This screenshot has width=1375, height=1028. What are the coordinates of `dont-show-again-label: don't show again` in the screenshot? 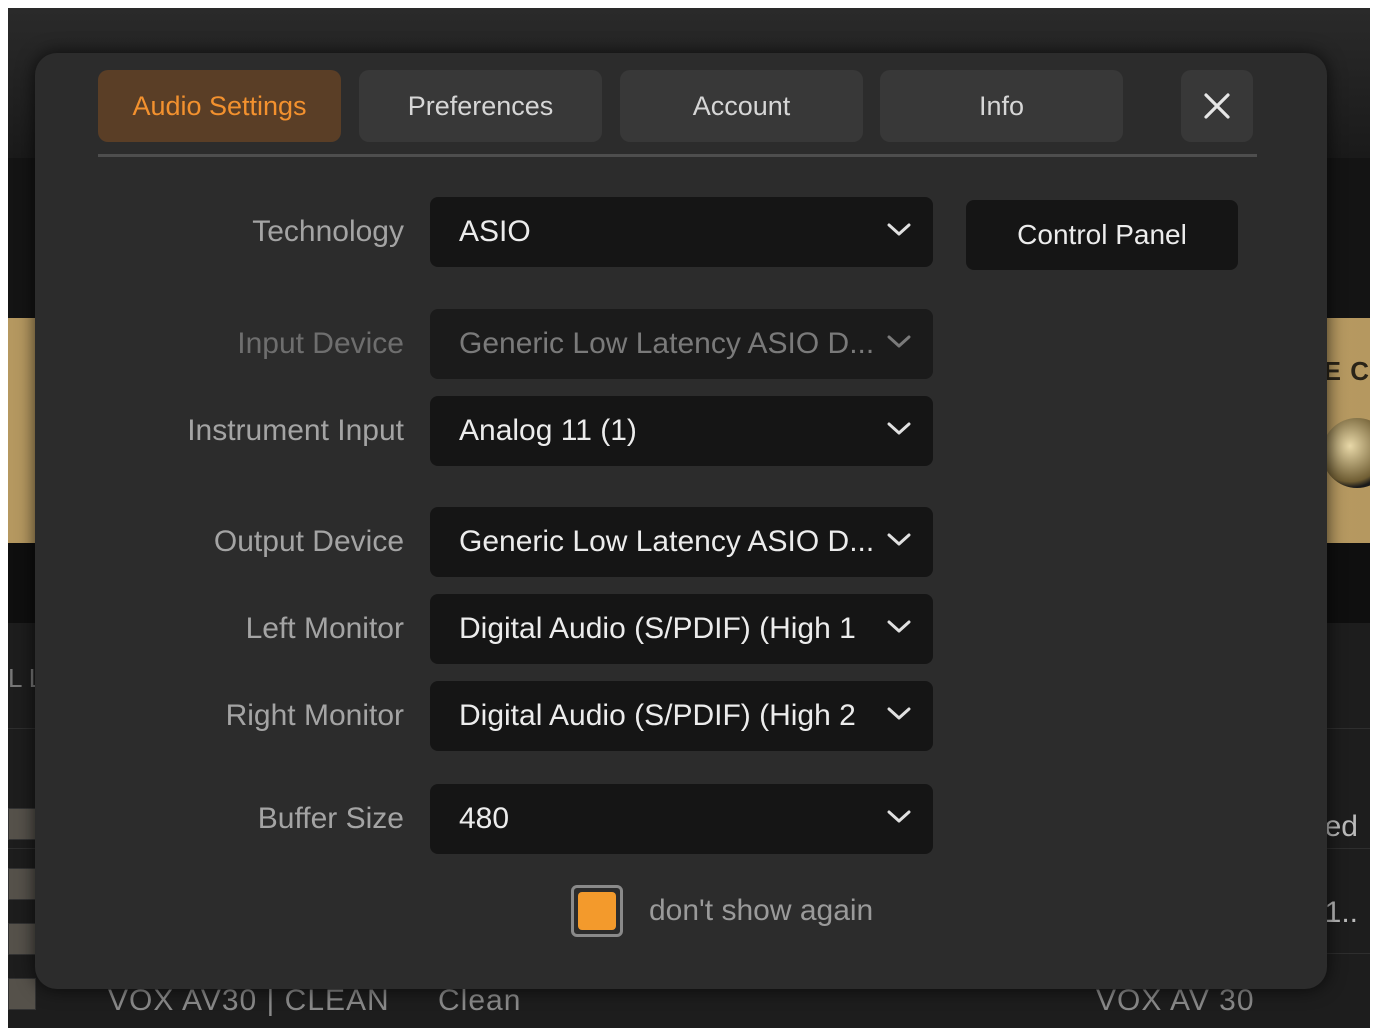 It's located at (761, 911).